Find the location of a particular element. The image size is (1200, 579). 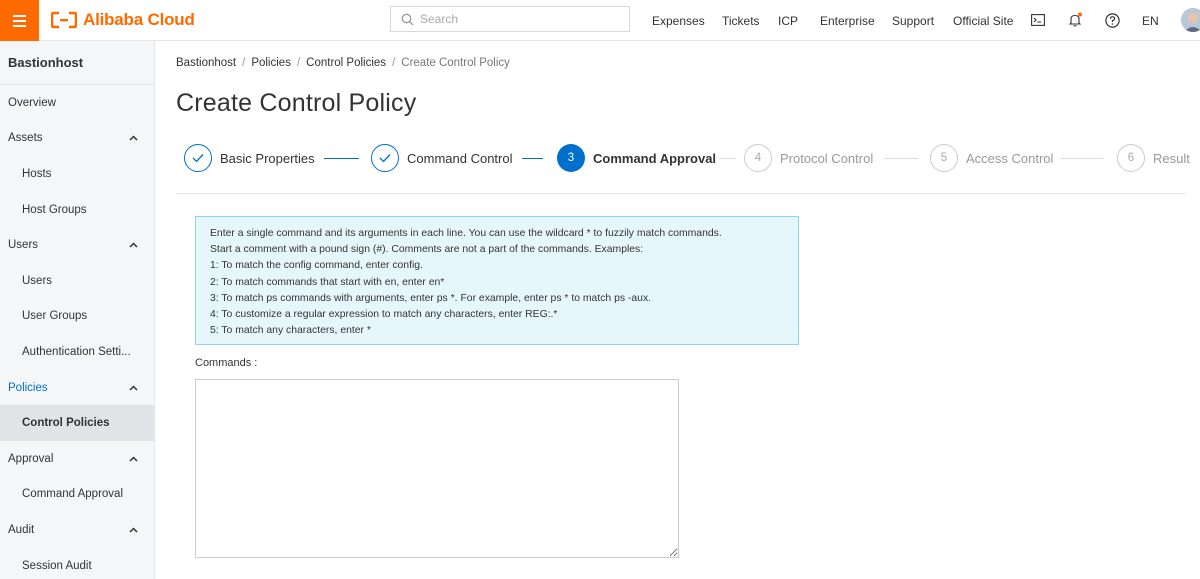

step-label: Basic Properties is located at coordinates (267, 158).